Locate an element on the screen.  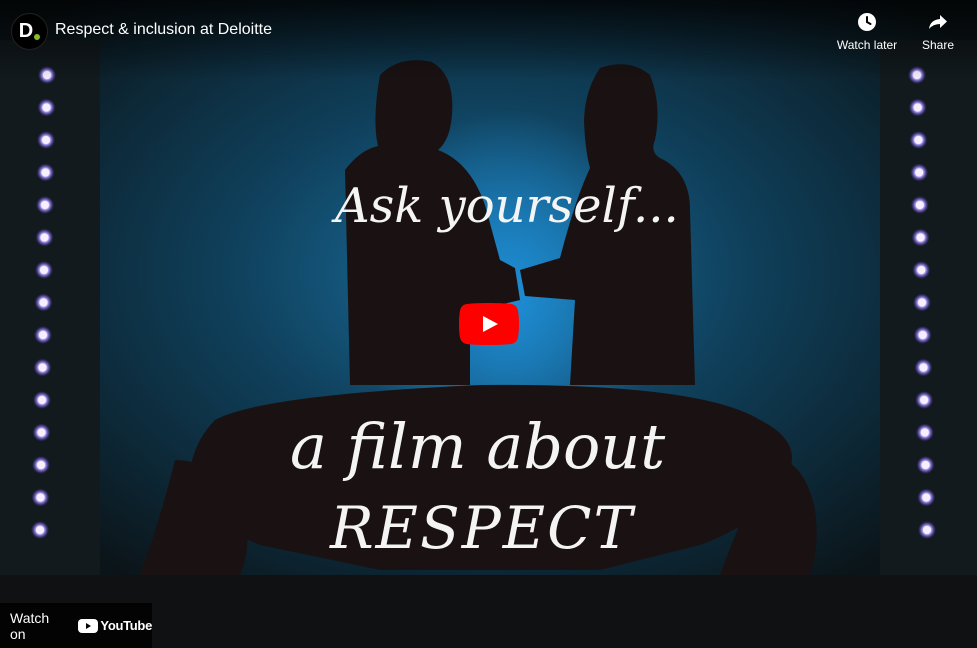
top-bar is located at coordinates (488, 40).